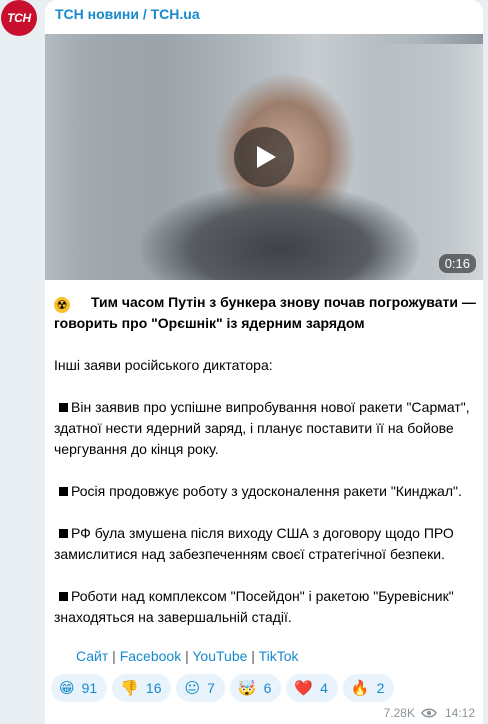  What do you see at coordinates (457, 263) in the screenshot?
I see `video-duration: 0:16` at bounding box center [457, 263].